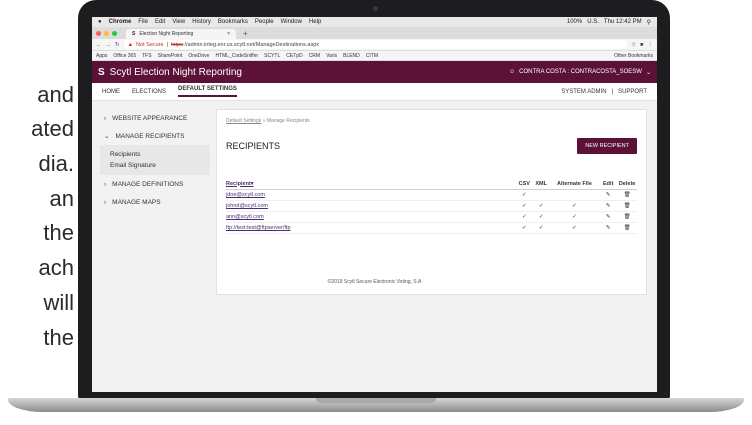  Describe the element at coordinates (150, 136) in the screenshot. I see `sidebar-item-label: MANAGE RECIPIENTS` at that location.